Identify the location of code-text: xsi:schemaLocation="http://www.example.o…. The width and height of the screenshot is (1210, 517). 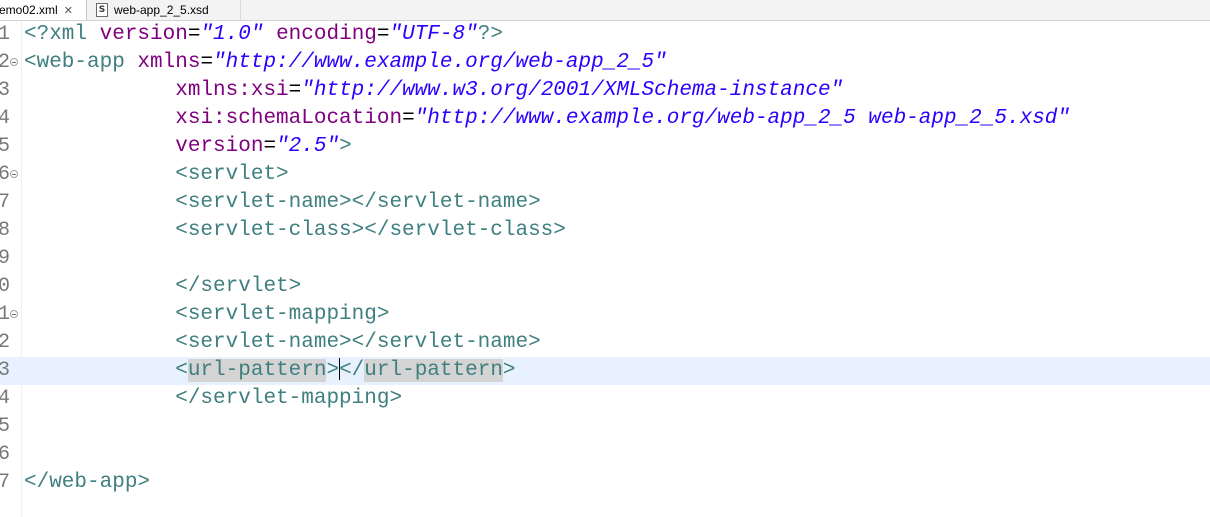
(547, 119).